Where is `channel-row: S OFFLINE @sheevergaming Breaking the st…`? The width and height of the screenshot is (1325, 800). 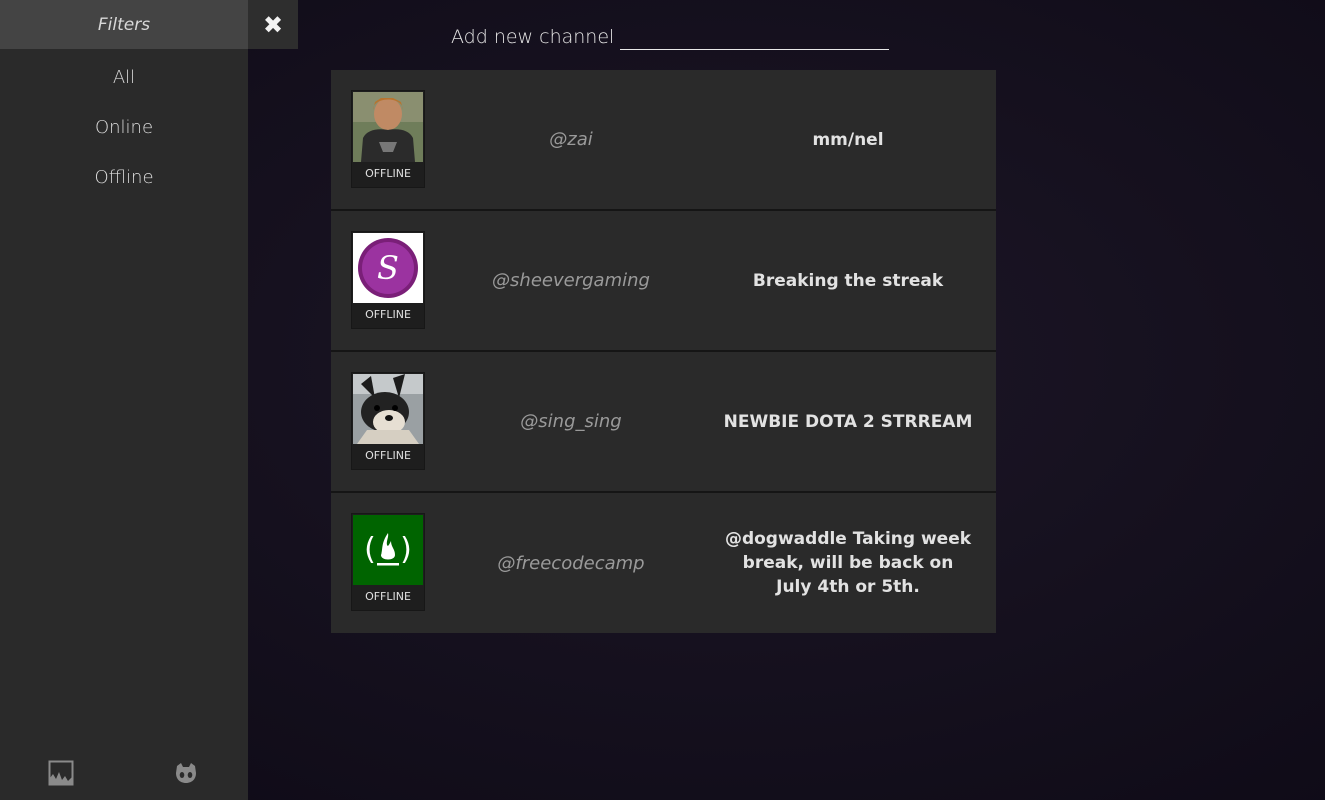 channel-row: S OFFLINE @sheevergaming Breaking the st… is located at coordinates (663, 281).